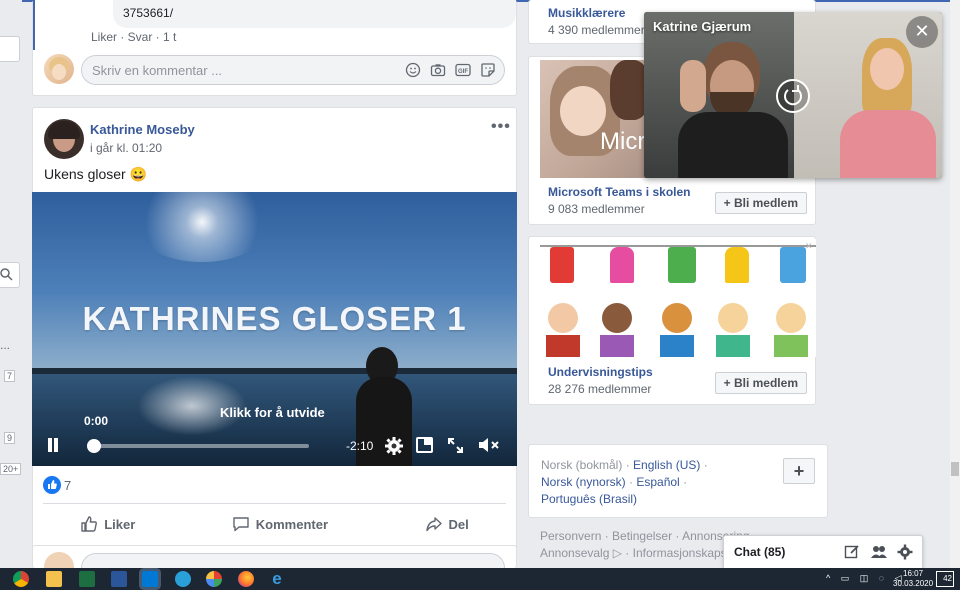 This screenshot has height=590, width=960. I want to click on group-members: 4 390 medlemmer, so click(596, 30).